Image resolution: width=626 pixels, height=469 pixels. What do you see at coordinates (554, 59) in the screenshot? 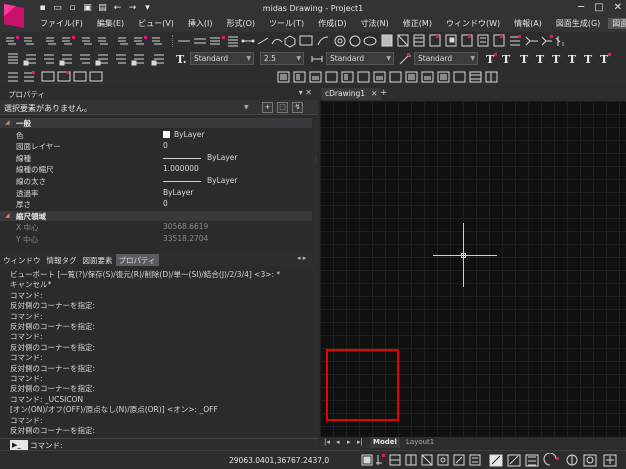
I see `text-tool-icons: T T T T T T T T` at bounding box center [554, 59].